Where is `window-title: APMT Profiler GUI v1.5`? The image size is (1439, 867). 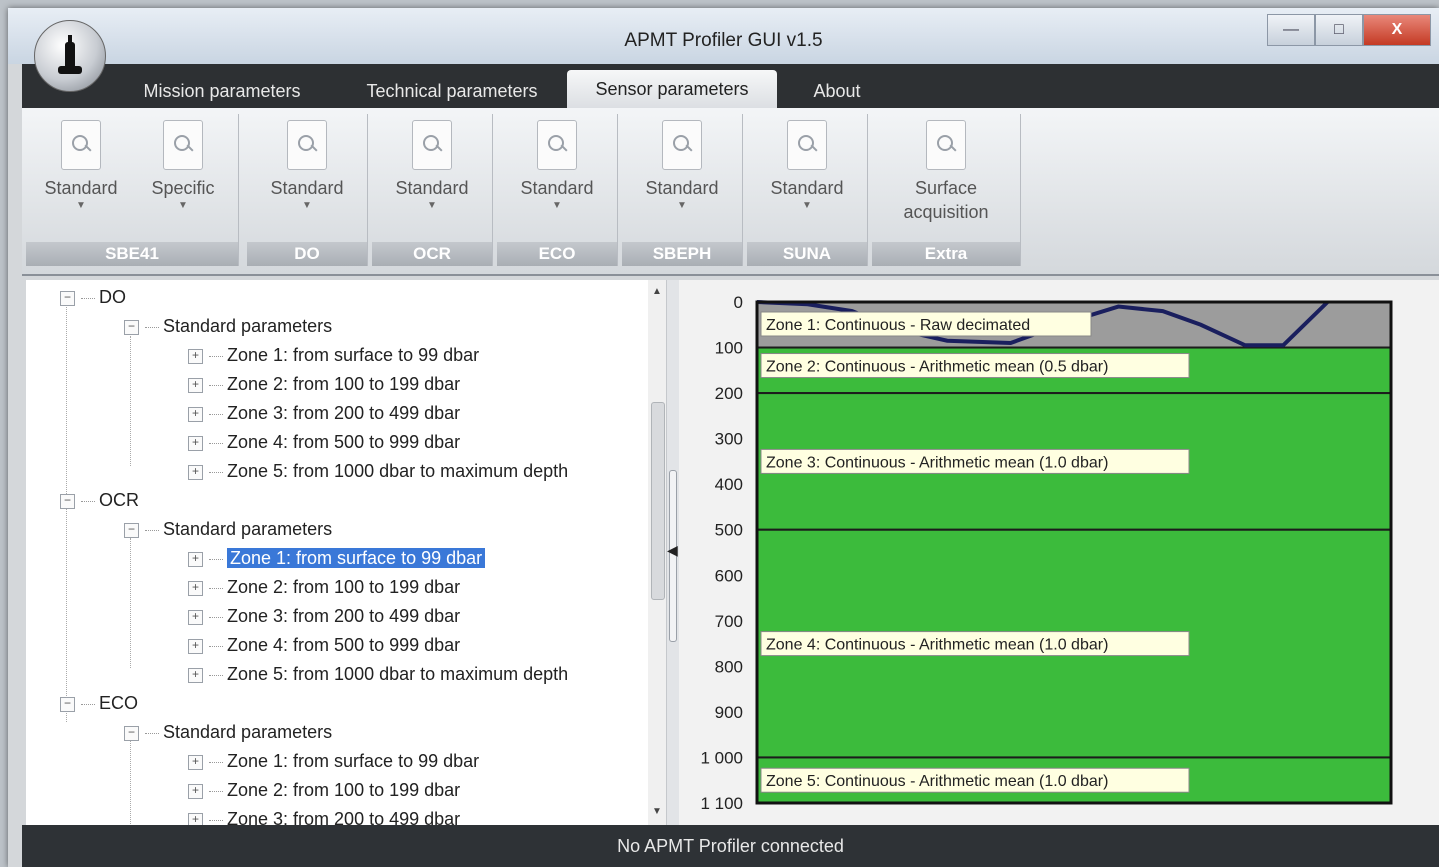 window-title: APMT Profiler GUI v1.5 is located at coordinates (723, 40).